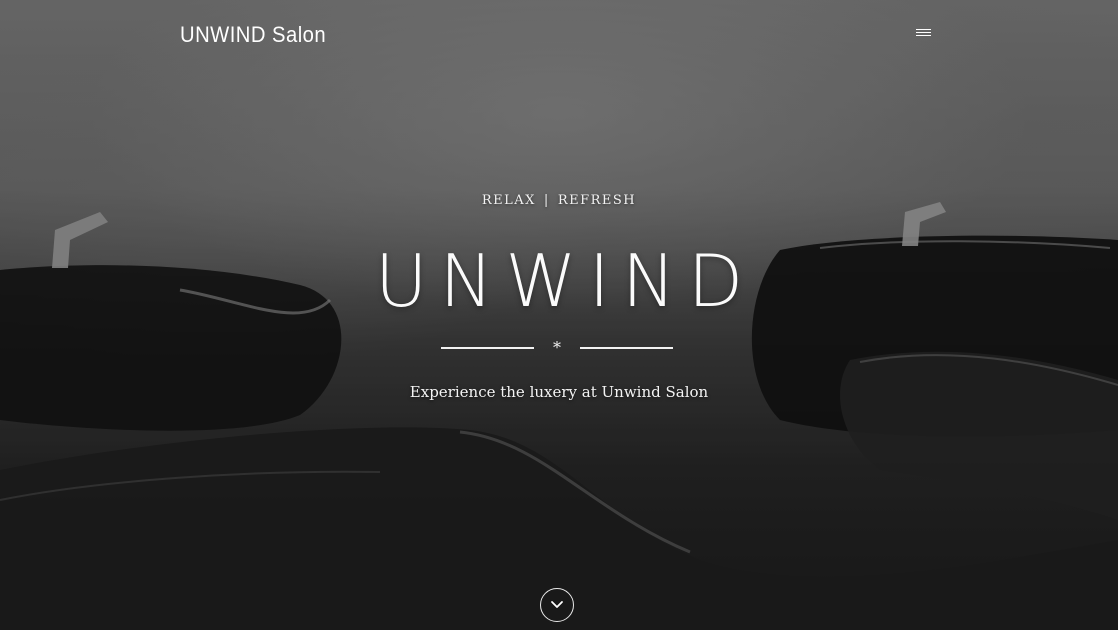 This screenshot has width=1118, height=630. I want to click on hamburger-menu-icon, so click(923, 32).